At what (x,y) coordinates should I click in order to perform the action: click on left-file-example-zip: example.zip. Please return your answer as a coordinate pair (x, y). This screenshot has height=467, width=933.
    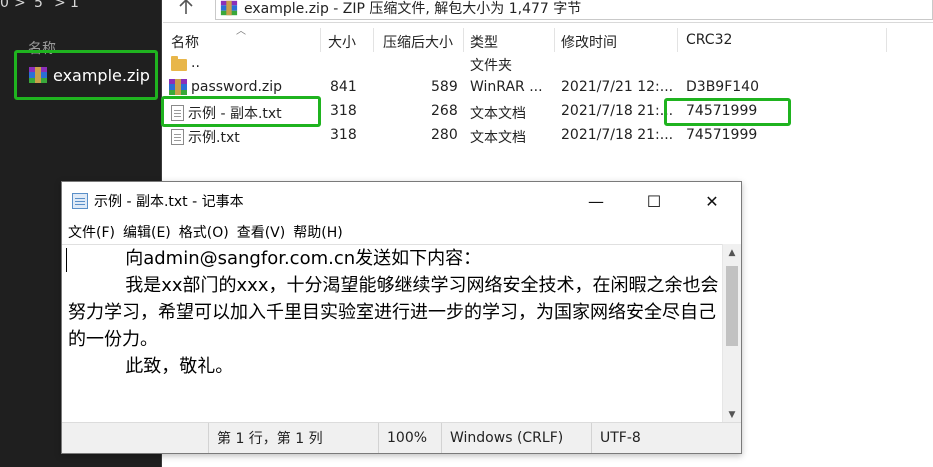
    Looking at the image, I should click on (86, 75).